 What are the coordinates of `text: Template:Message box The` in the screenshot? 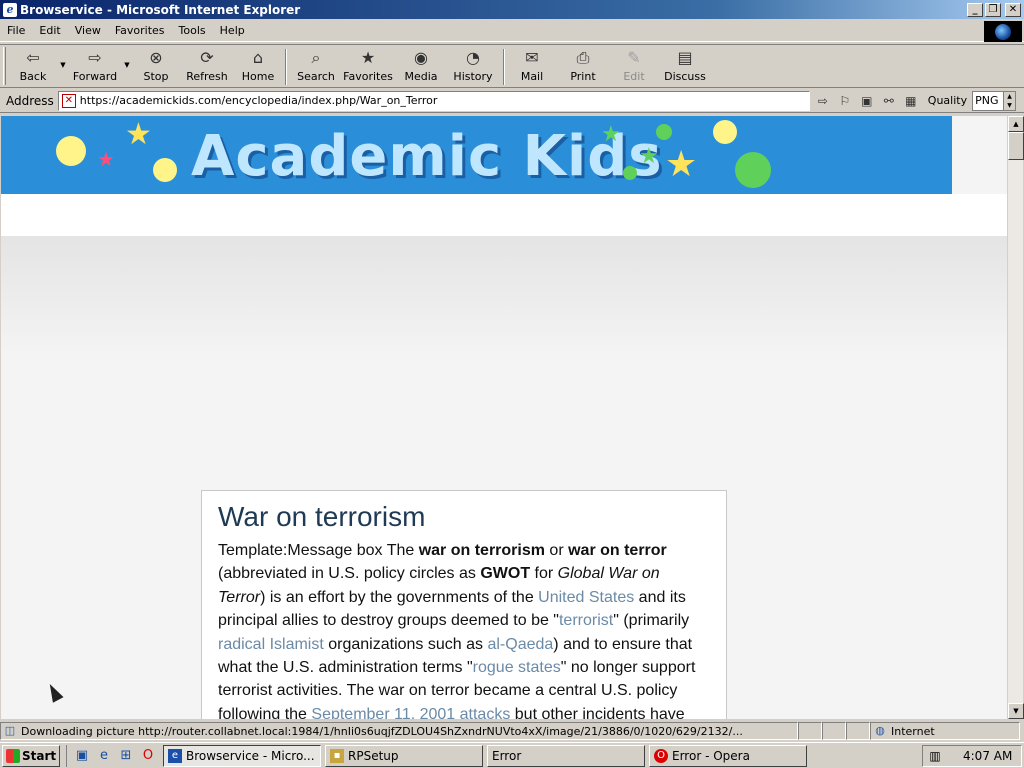 It's located at (318, 550).